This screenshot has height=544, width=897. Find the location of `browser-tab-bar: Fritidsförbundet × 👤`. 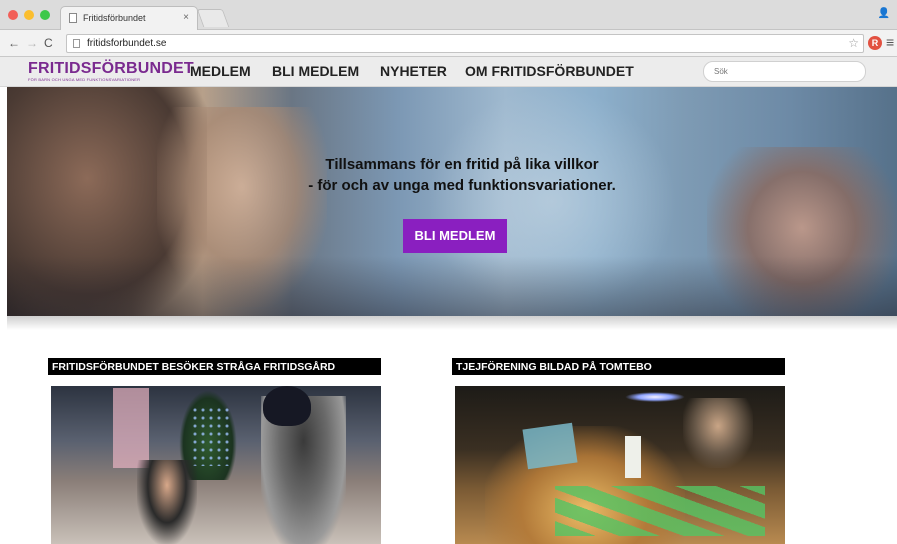

browser-tab-bar: Fritidsförbundet × 👤 is located at coordinates (448, 15).